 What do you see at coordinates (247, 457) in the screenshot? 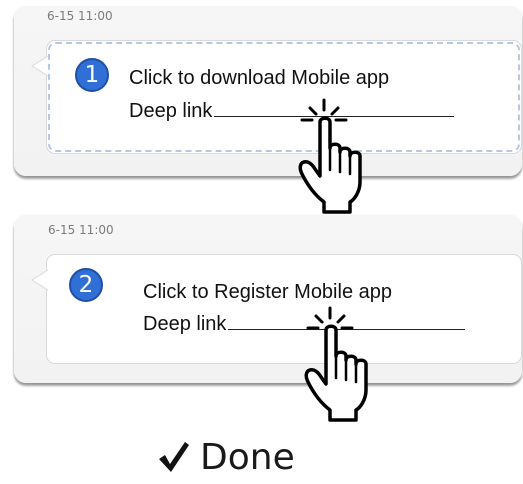
I see `done-label: Done` at bounding box center [247, 457].